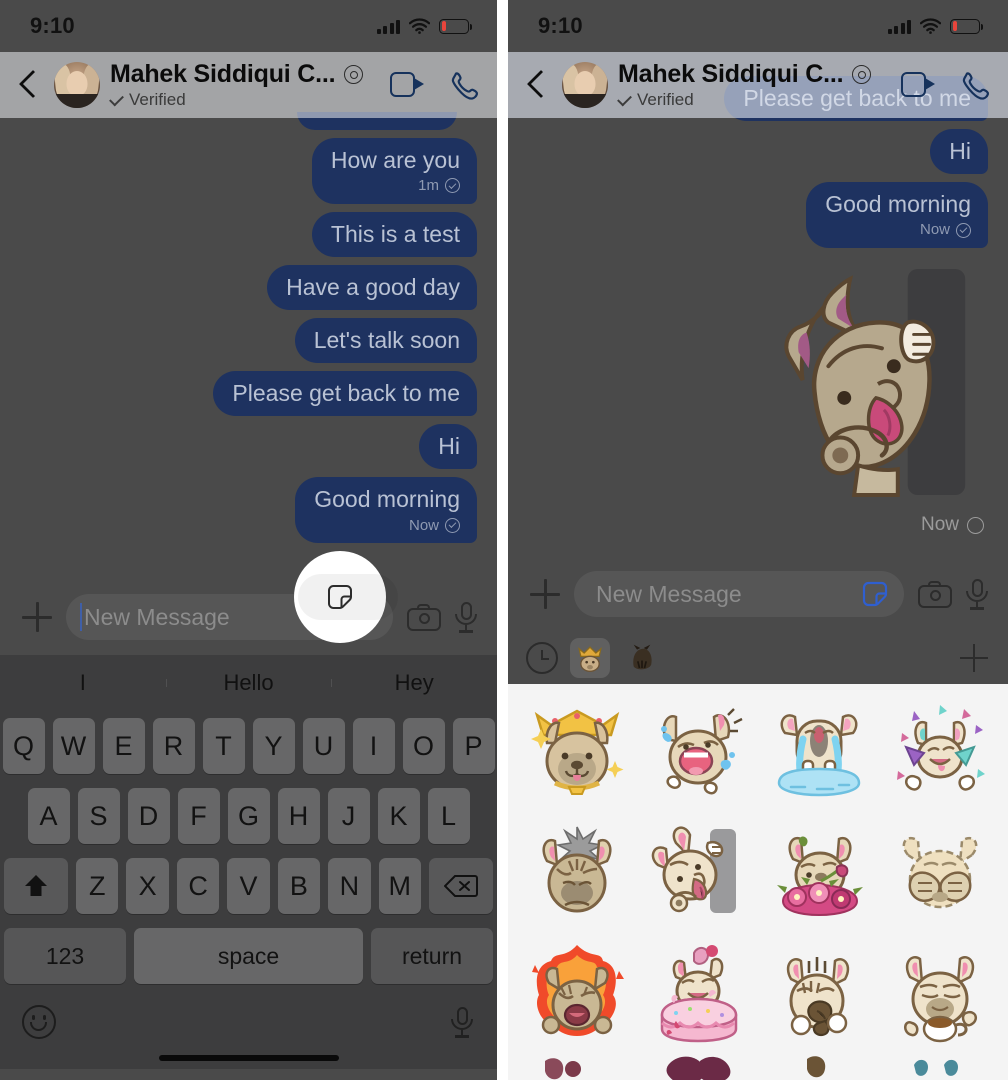 Image resolution: width=1008 pixels, height=1080 pixels. Describe the element at coordinates (349, 886) in the screenshot. I see `key-n: N` at that location.